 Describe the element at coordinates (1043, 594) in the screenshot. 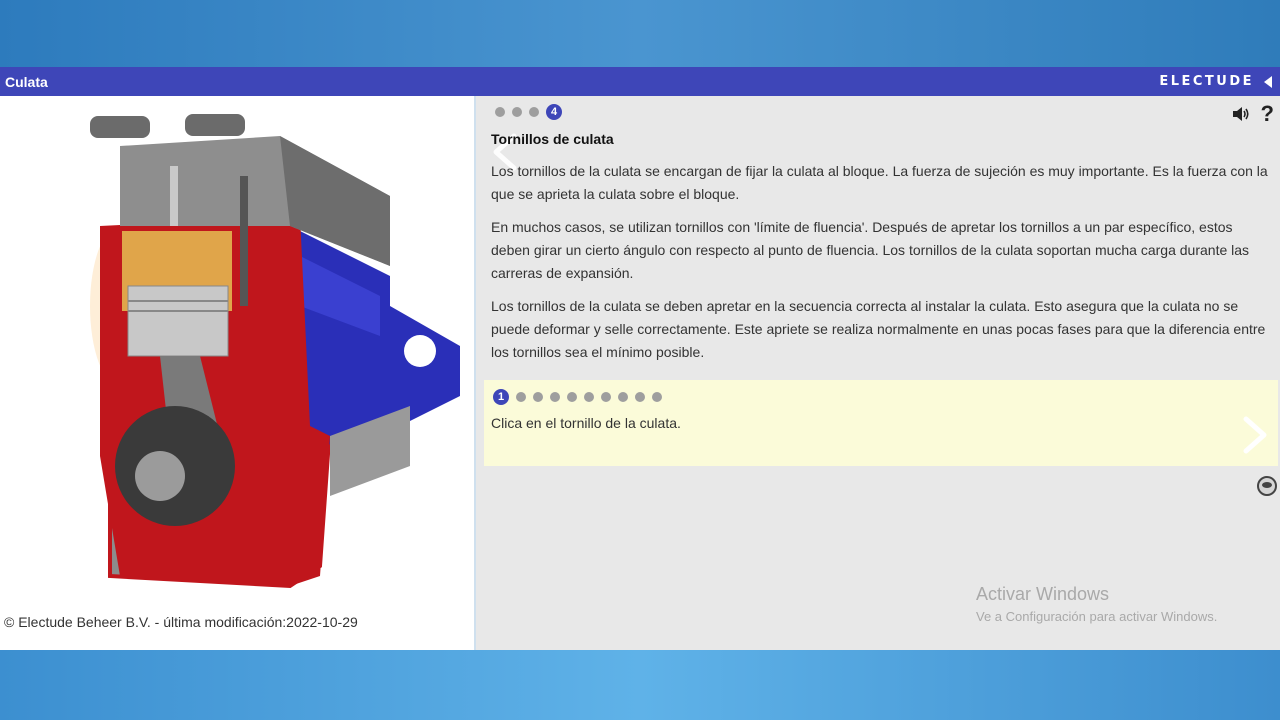

I see `watermark-title: Activar Windows` at that location.